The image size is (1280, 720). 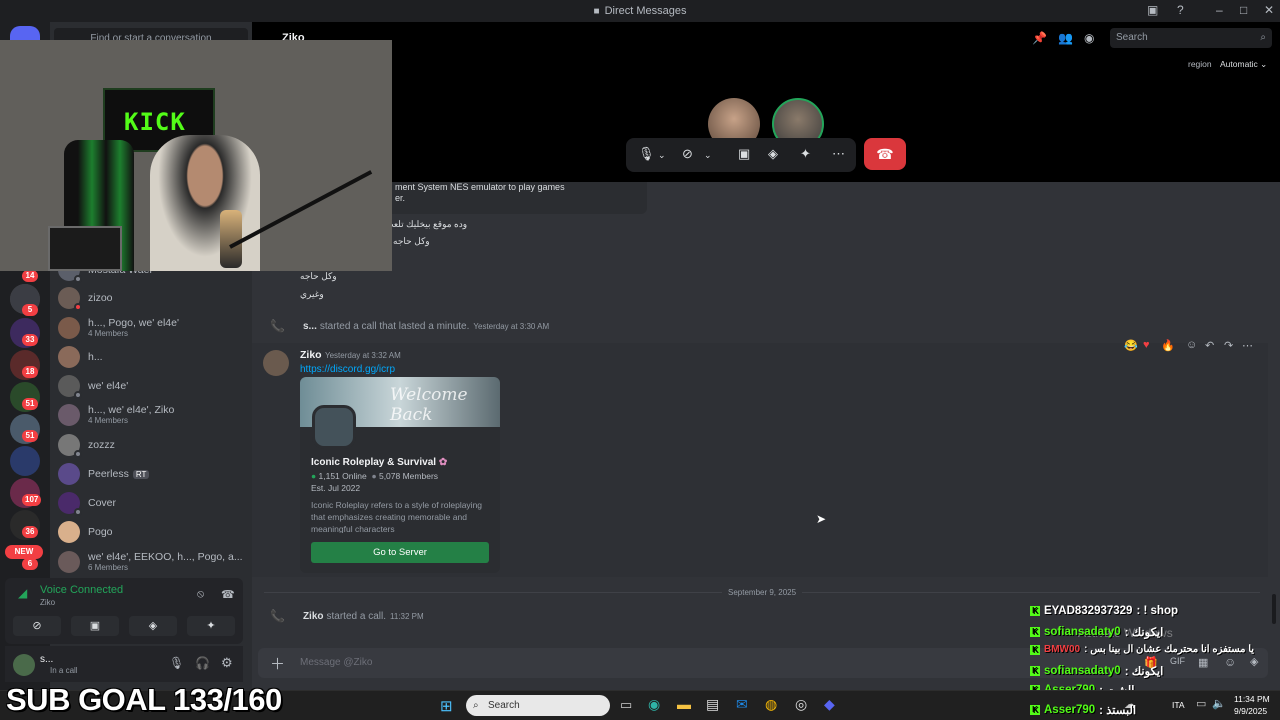 What do you see at coordinates (1096, 632) in the screenshot?
I see `kick-chat-line: K sofiansadaty0 : ايكونك` at bounding box center [1096, 632].